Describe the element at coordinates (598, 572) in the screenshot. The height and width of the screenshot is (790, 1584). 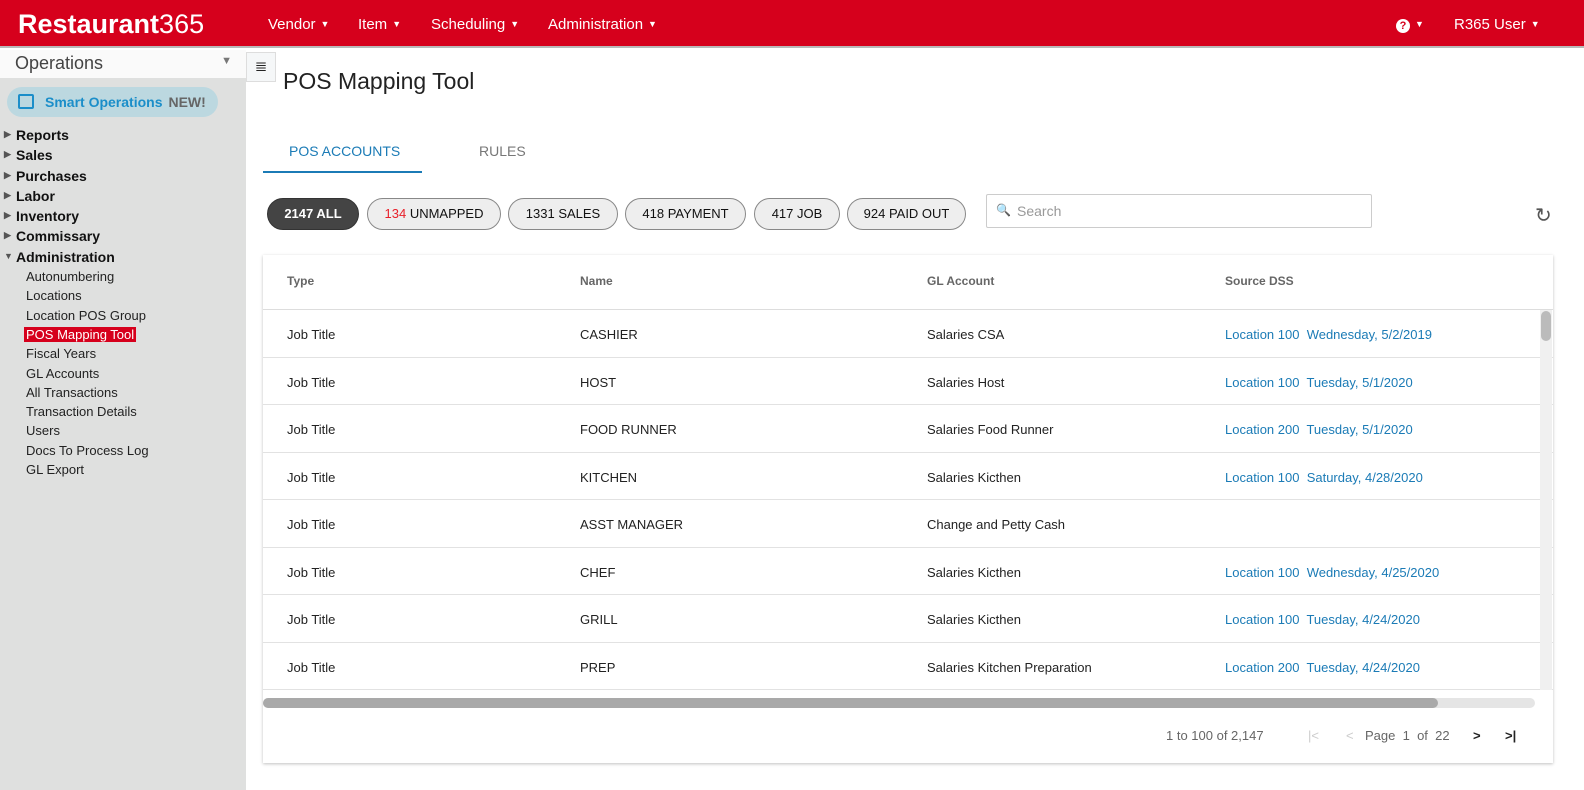
I see `cell-name: CHEF` at that location.